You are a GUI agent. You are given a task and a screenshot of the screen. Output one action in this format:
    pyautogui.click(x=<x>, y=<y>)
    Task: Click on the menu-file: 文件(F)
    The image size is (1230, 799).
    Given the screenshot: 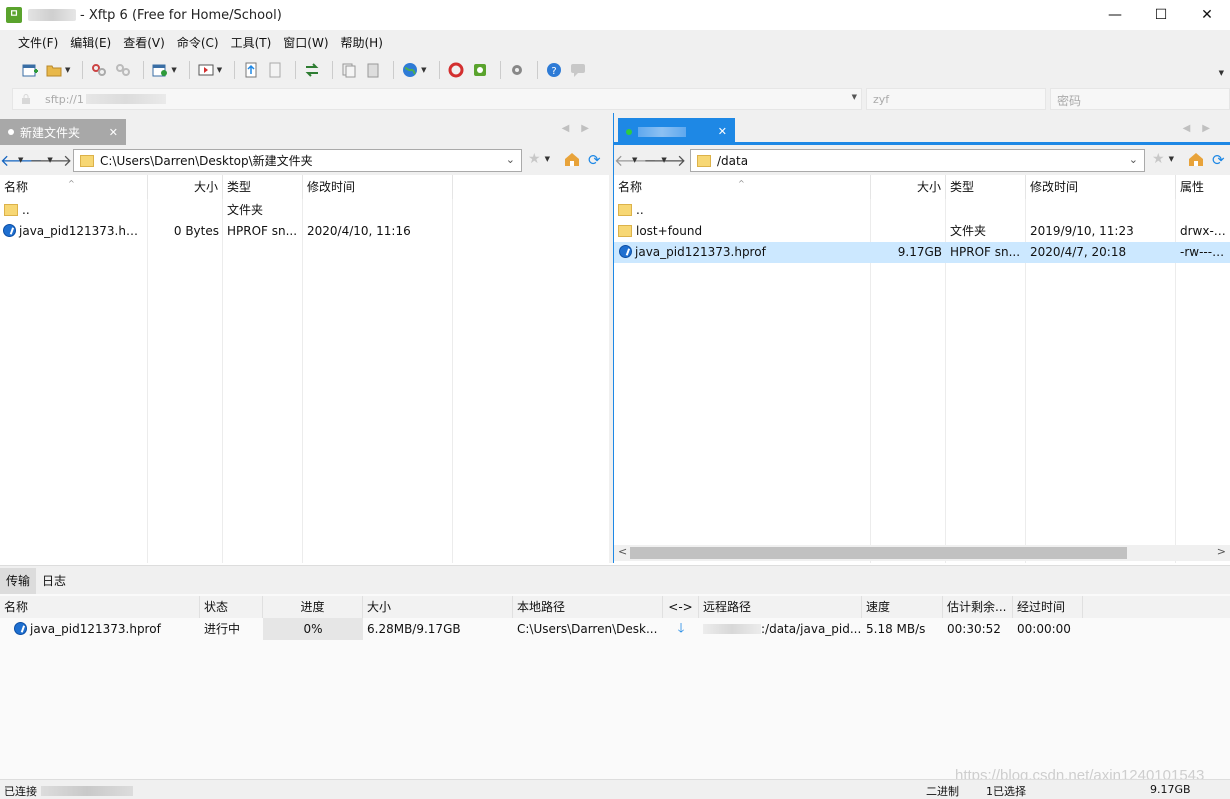 What is the action you would take?
    pyautogui.click(x=38, y=42)
    